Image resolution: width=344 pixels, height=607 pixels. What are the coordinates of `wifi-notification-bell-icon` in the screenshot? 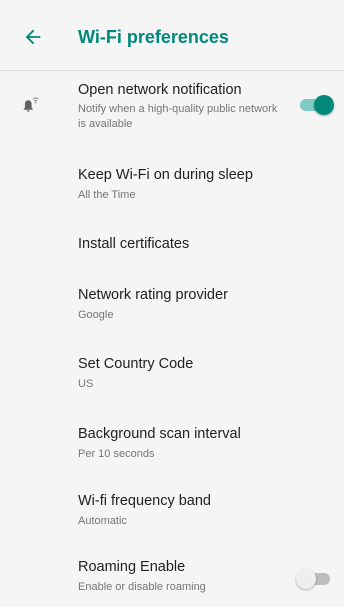 It's located at (31, 104).